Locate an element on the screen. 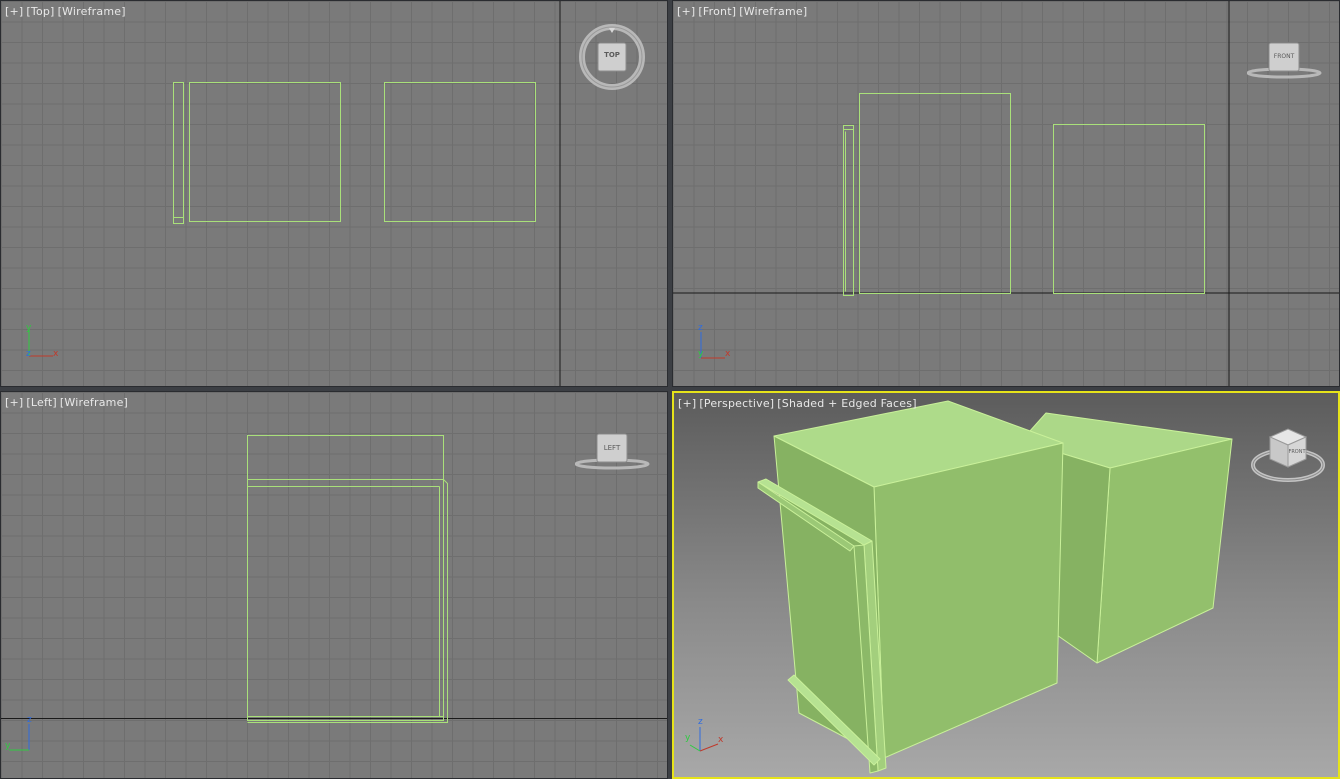 The width and height of the screenshot is (1340, 779). viewport-label-perspective: [+] [Perspective] [Shaded + Edged Faces] is located at coordinates (799, 403).